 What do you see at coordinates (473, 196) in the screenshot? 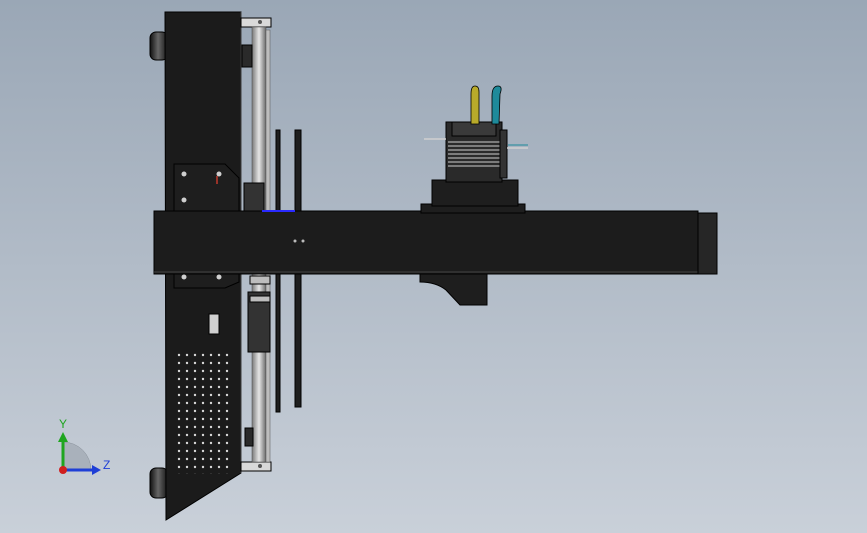
I see `motor-mount` at bounding box center [473, 196].